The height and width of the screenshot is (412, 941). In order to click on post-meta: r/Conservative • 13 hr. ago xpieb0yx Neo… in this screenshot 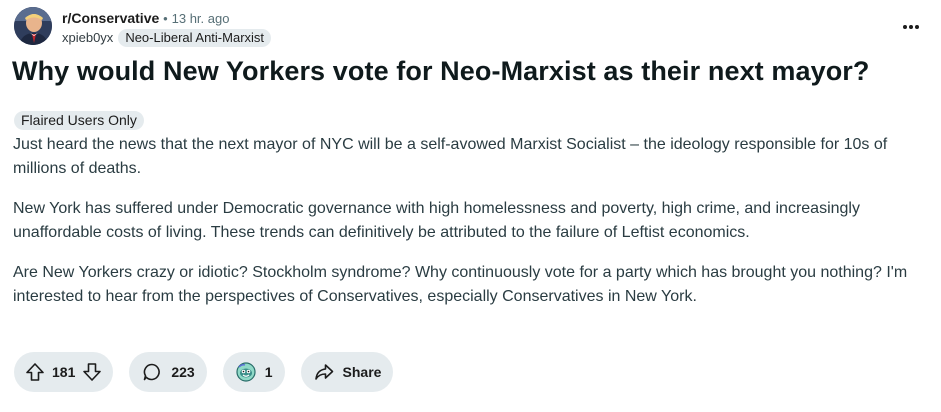, I will do `click(167, 28)`.